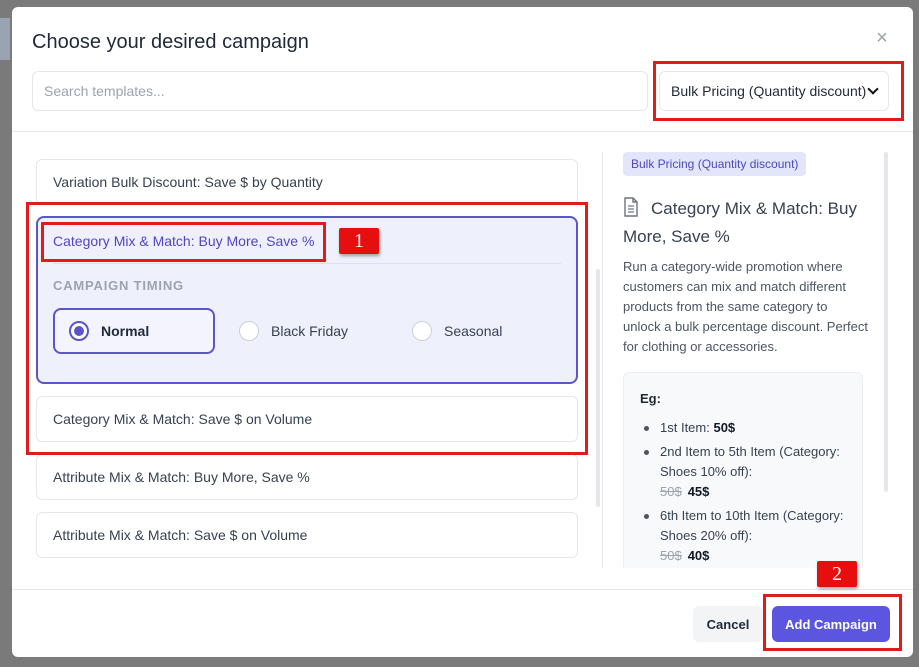 The image size is (919, 667). What do you see at coordinates (724, 427) in the screenshot?
I see `example-item-price: 50$` at bounding box center [724, 427].